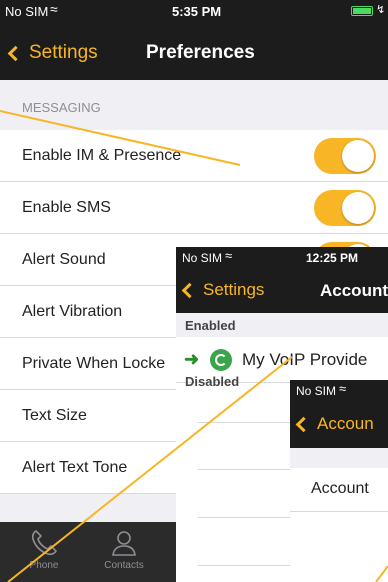 The image size is (388, 582). What do you see at coordinates (200, 52) in the screenshot?
I see `page-title: Preferences` at bounding box center [200, 52].